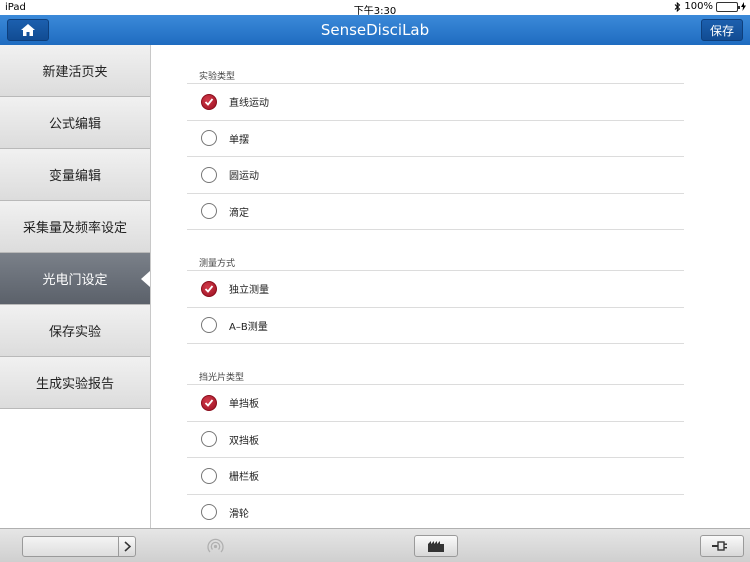  Describe the element at coordinates (239, 140) in the screenshot. I see `option-label: 单摆` at that location.